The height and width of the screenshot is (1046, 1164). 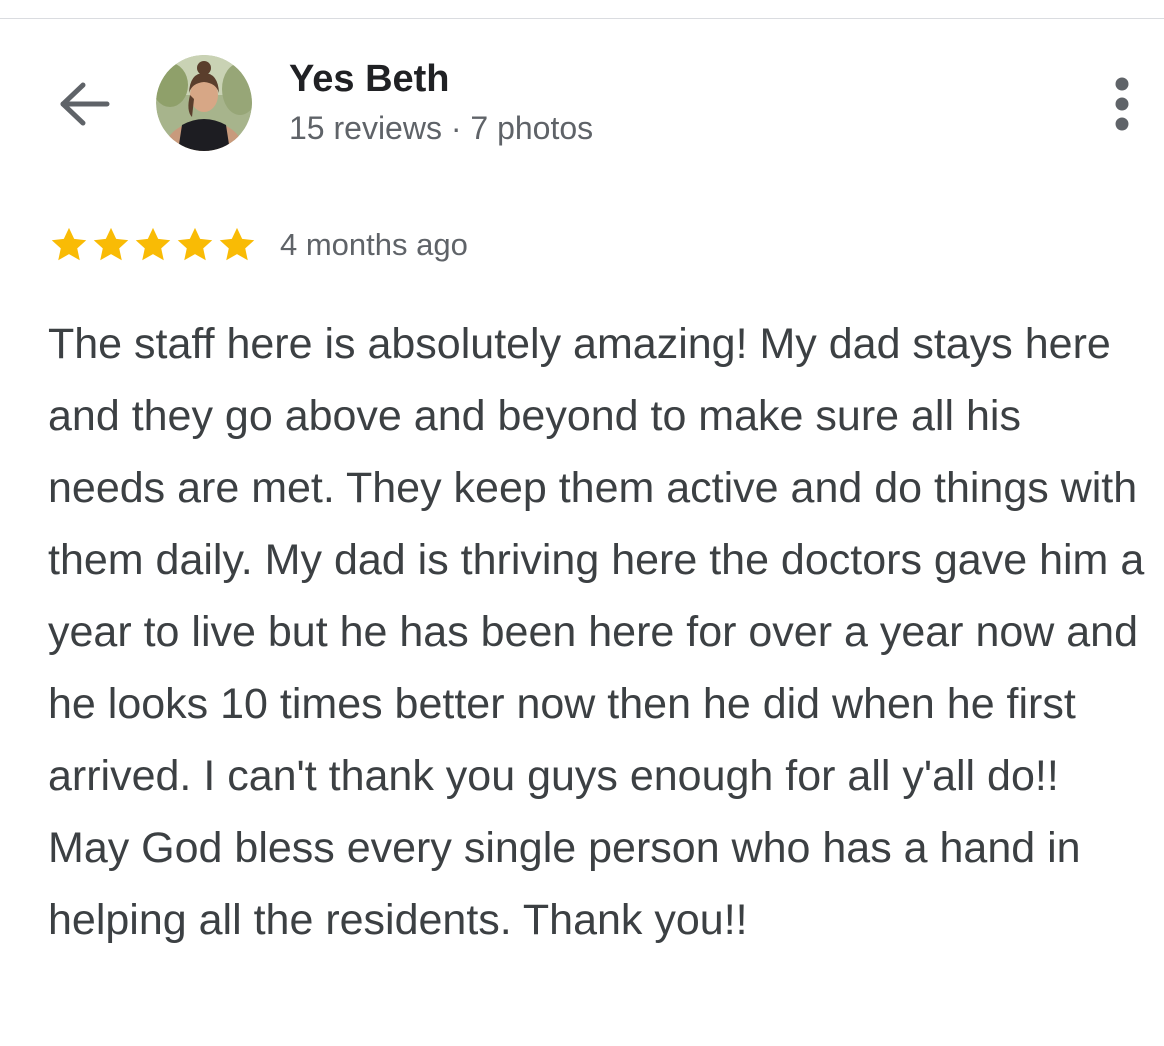 I want to click on avatar, so click(x=204, y=103).